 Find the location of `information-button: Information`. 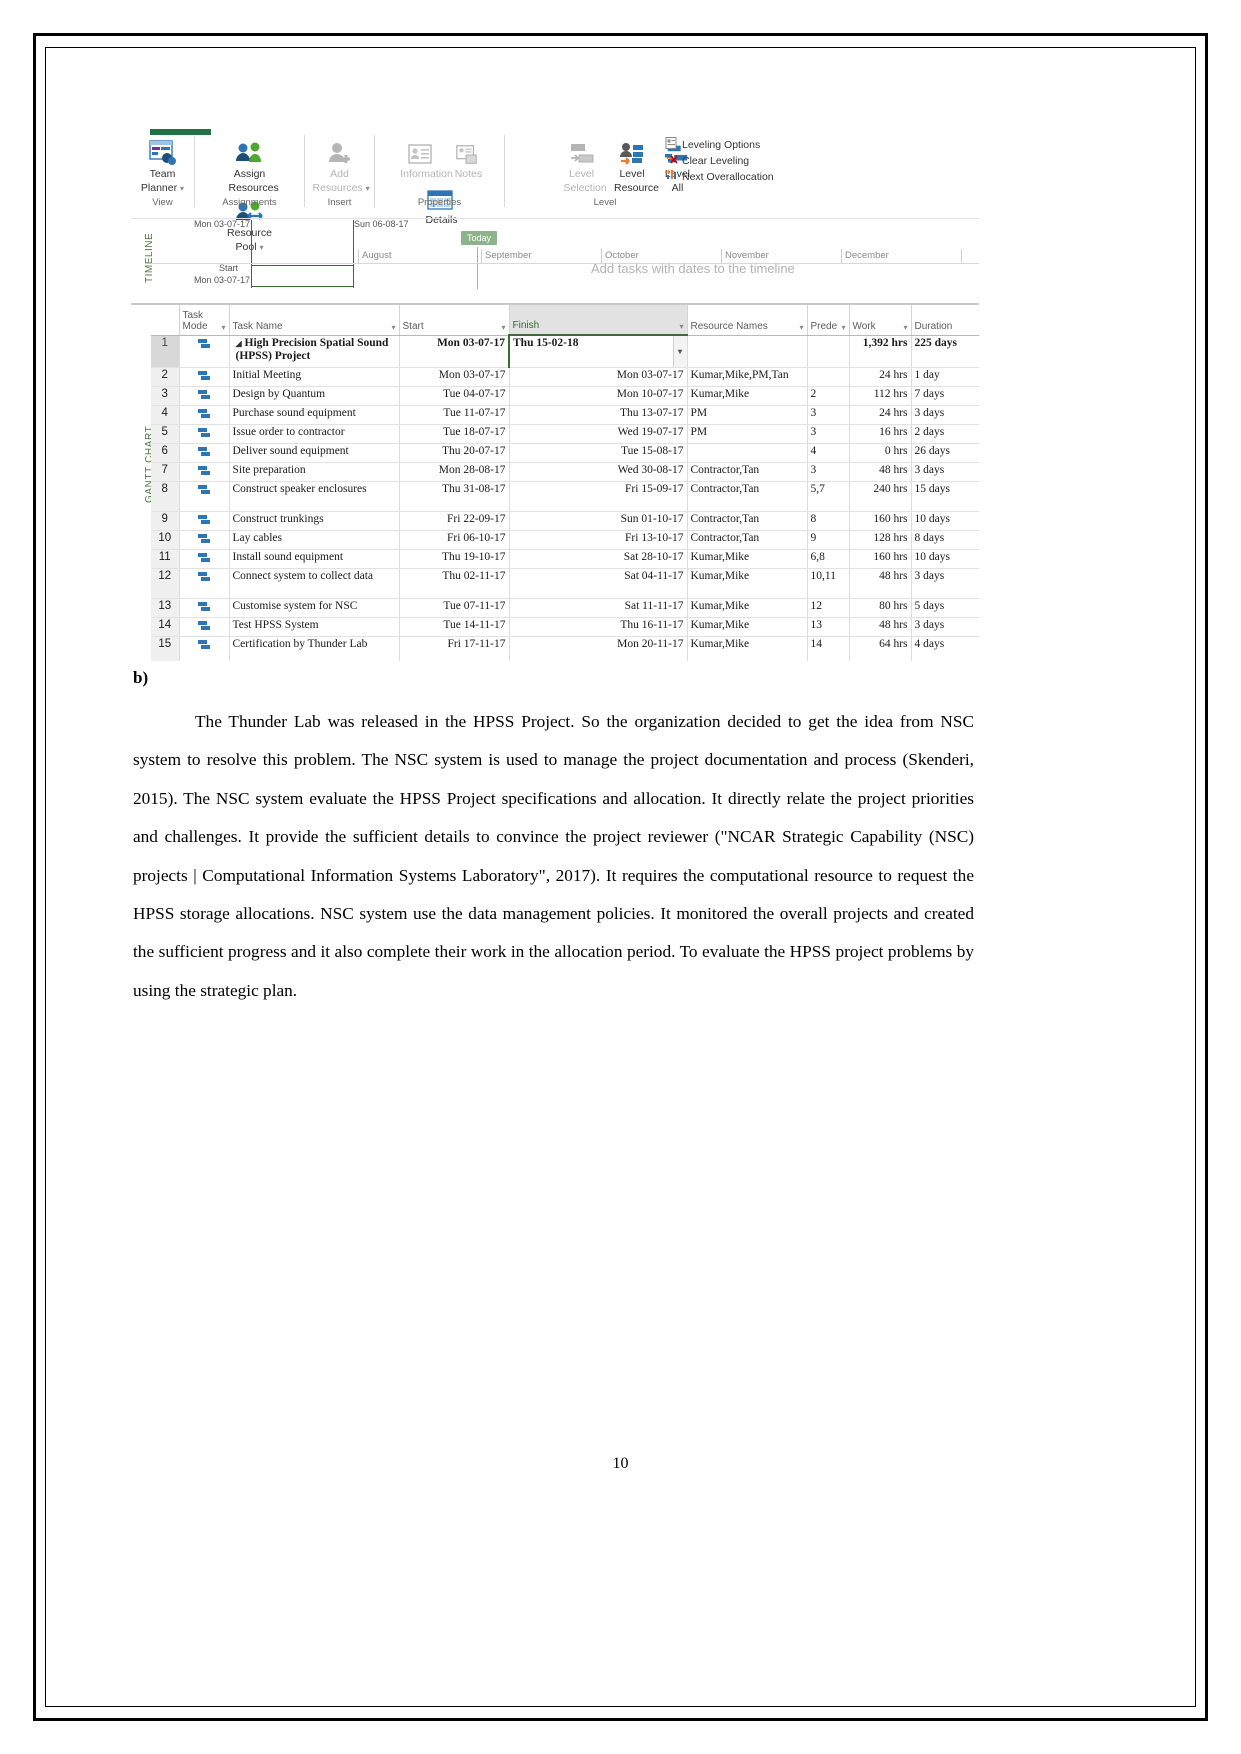

information-button: Information is located at coordinates (424, 158).